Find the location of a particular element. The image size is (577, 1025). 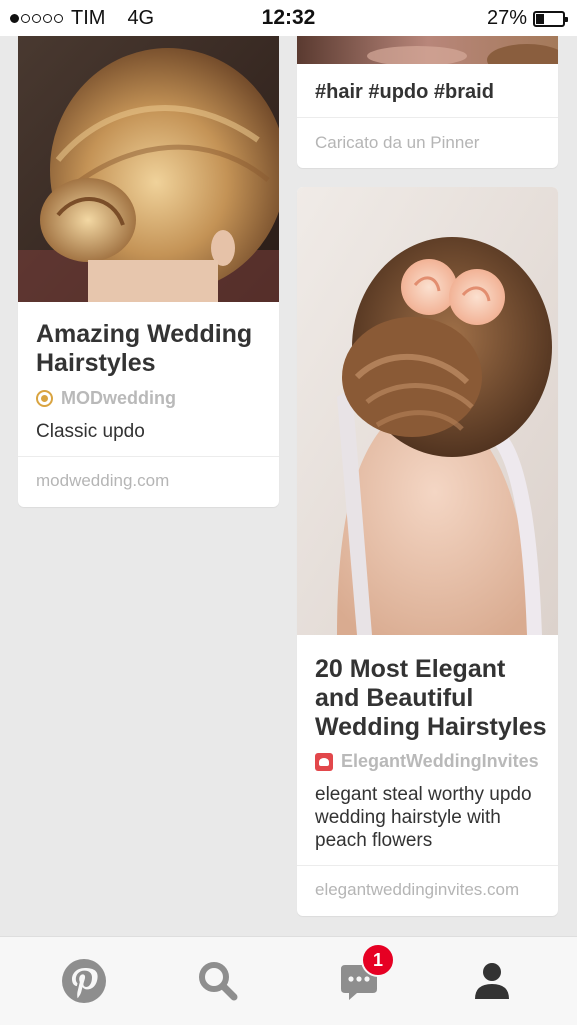

search-icon is located at coordinates (218, 981).